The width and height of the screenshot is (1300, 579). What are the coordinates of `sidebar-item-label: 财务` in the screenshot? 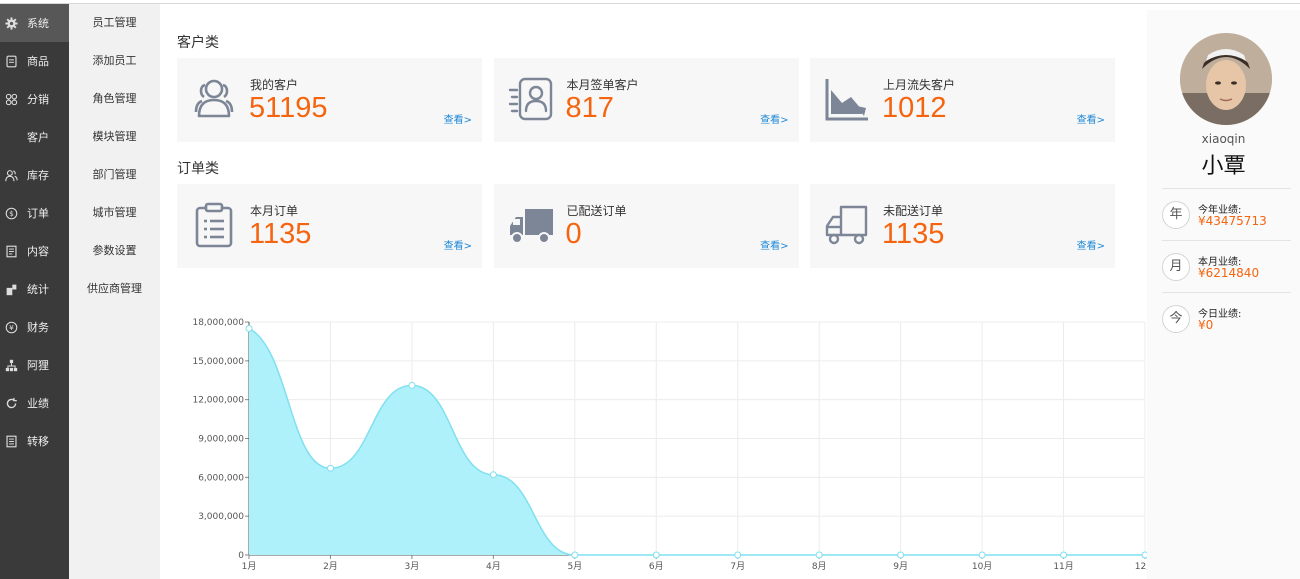 It's located at (38, 327).